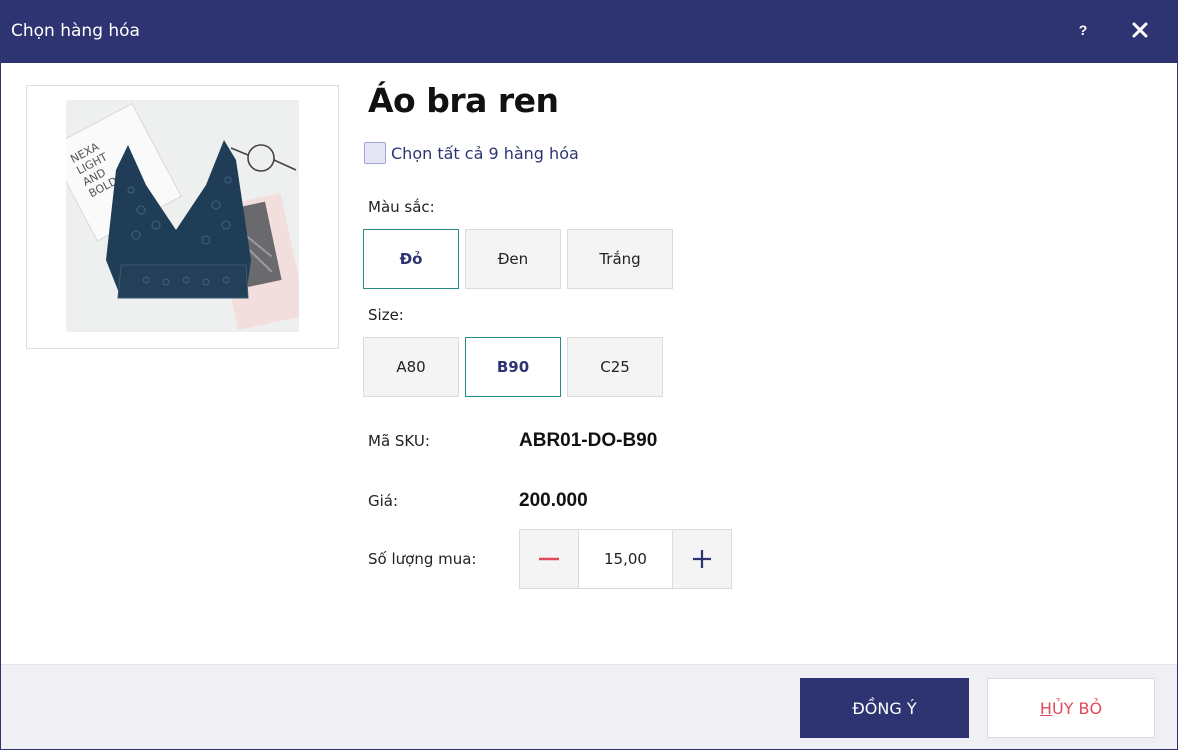  I want to click on help-button: ?, so click(1083, 30).